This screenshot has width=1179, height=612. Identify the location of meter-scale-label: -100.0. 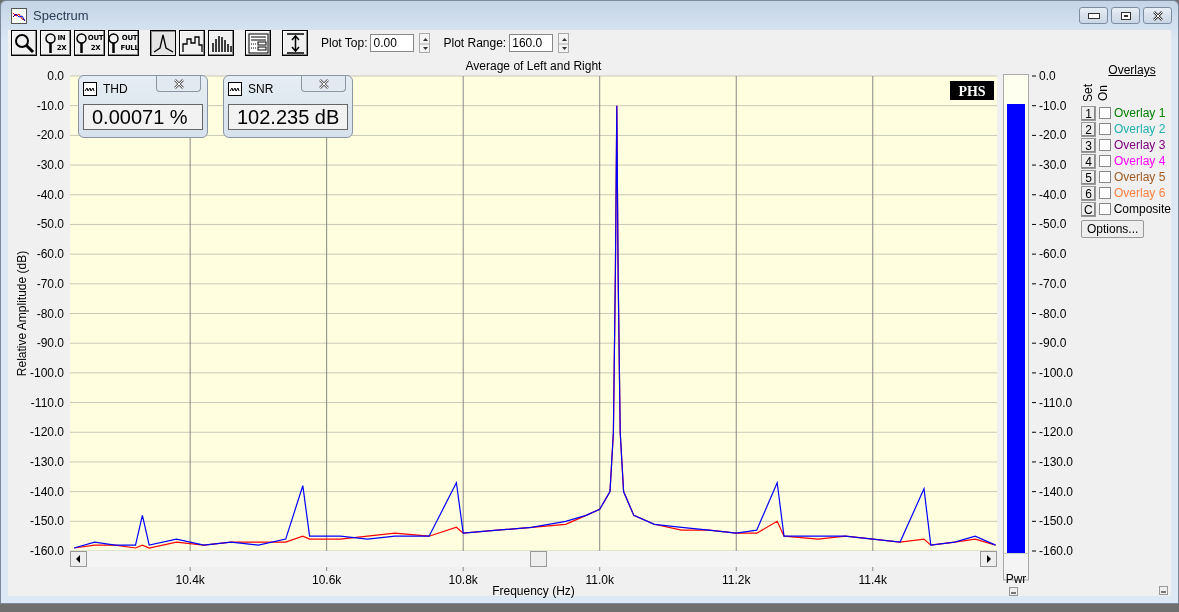
(1056, 372).